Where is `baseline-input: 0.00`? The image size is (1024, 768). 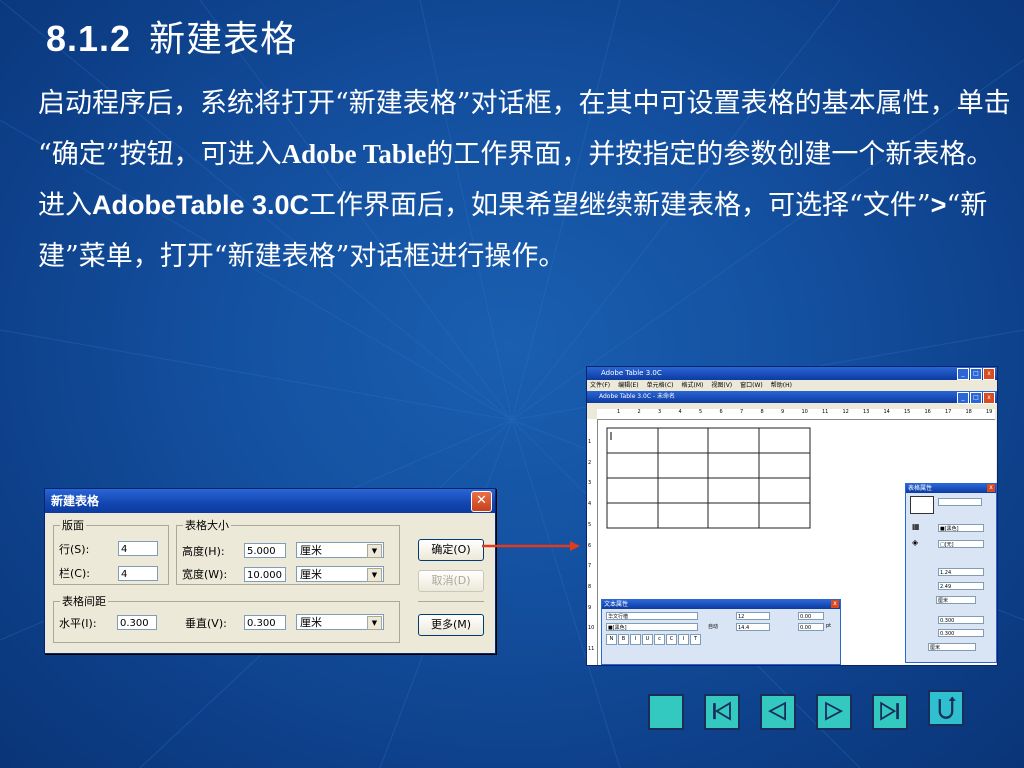
baseline-input: 0.00 is located at coordinates (811, 627).